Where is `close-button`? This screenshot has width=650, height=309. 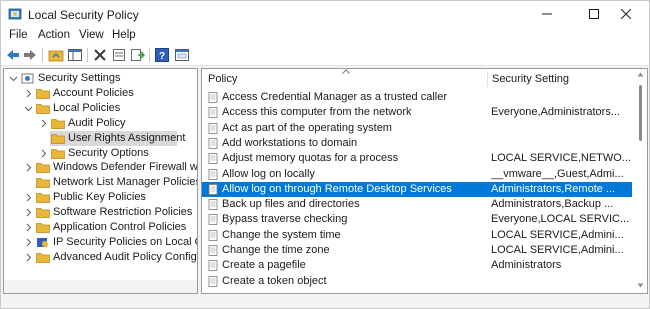
close-button is located at coordinates (626, 14).